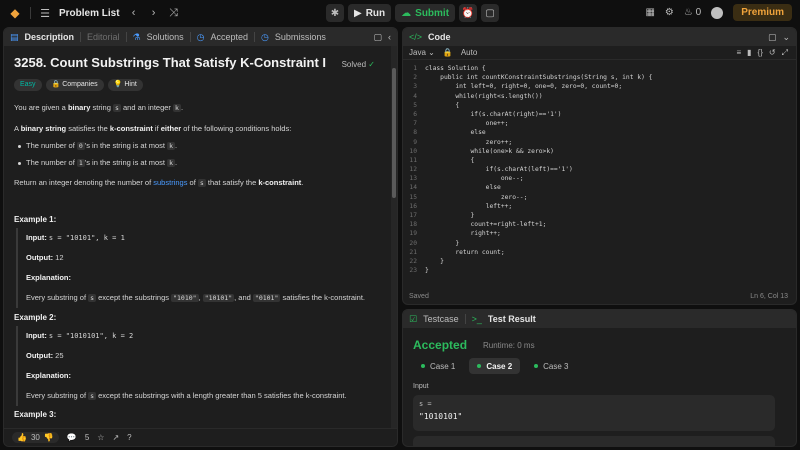 This screenshot has width=800, height=450. I want to click on companies-label: Companies, so click(80, 84).